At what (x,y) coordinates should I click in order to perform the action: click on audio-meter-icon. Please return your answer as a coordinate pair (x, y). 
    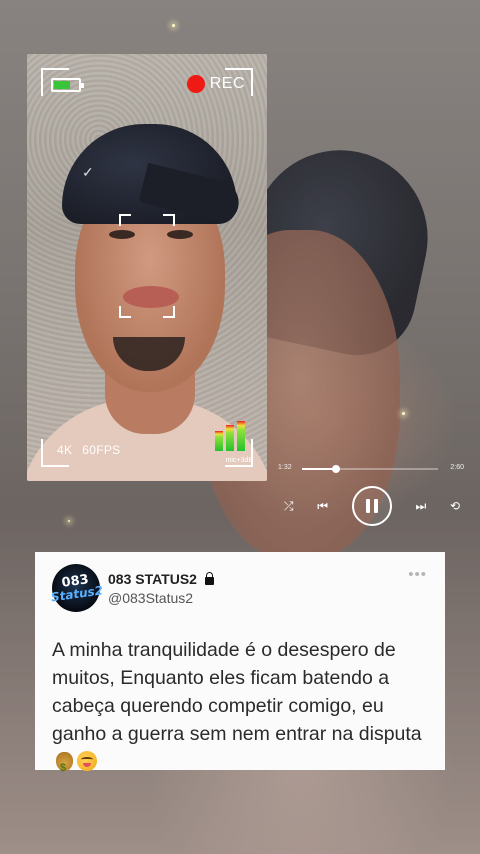
    Looking at the image, I should click on (230, 436).